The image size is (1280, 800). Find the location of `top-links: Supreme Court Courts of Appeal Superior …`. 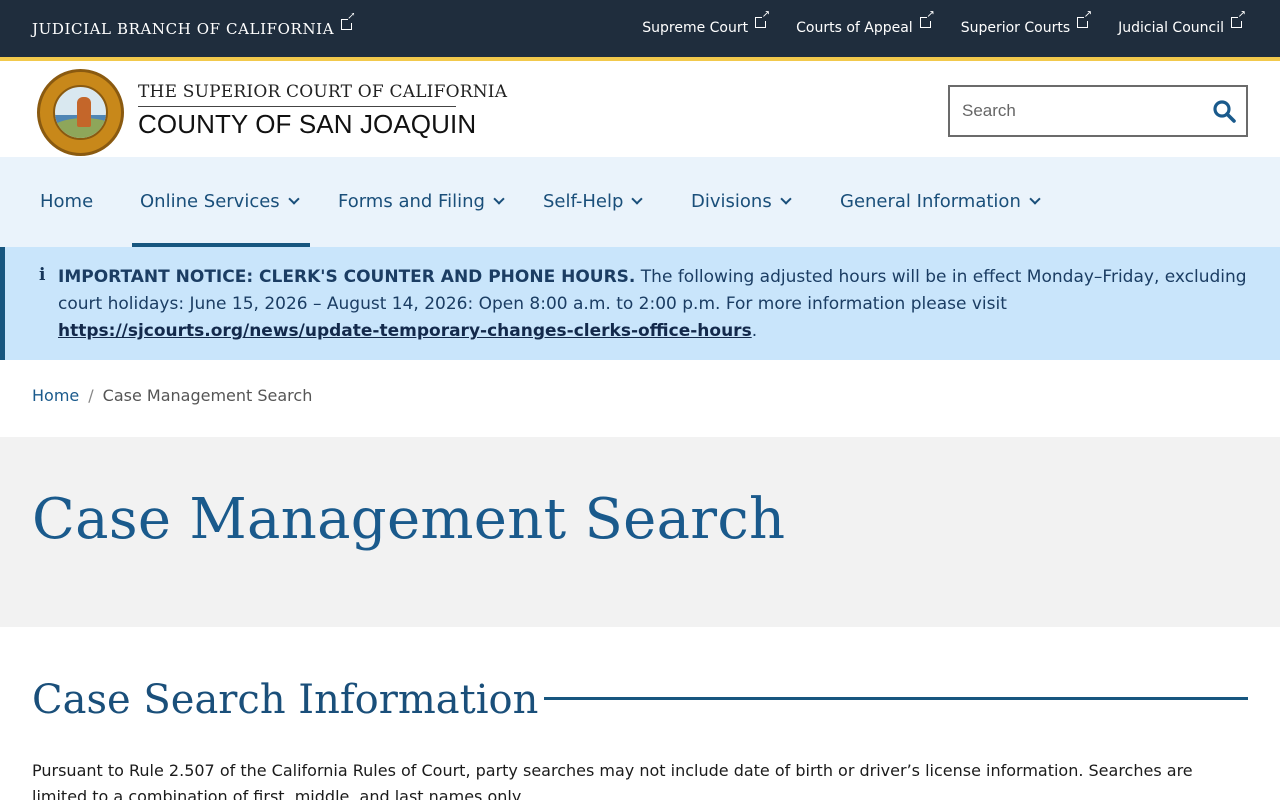

top-links: Supreme Court Courts of Appeal Superior … is located at coordinates (944, 23).